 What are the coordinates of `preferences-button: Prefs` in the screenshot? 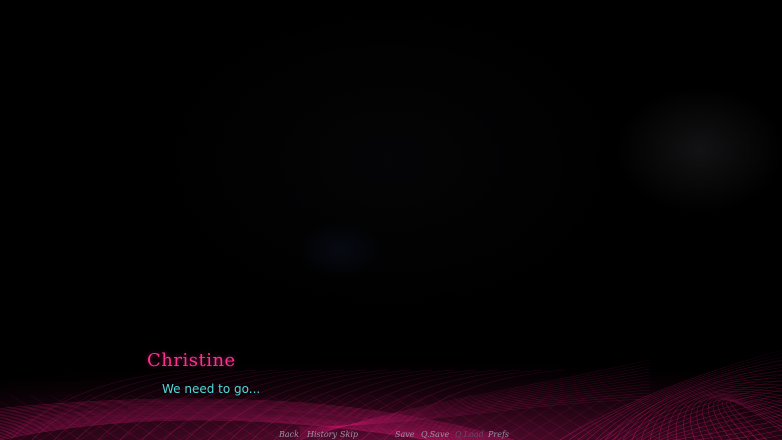 It's located at (498, 434).